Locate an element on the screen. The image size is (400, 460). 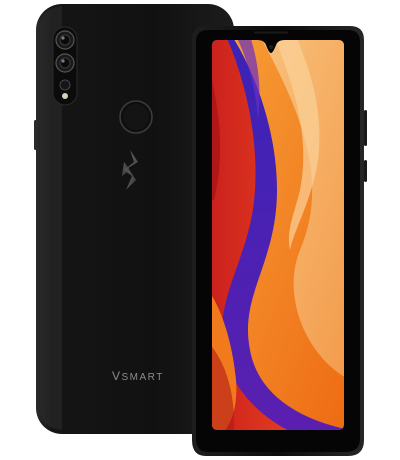
triple-camera-icon is located at coordinates (65, 66).